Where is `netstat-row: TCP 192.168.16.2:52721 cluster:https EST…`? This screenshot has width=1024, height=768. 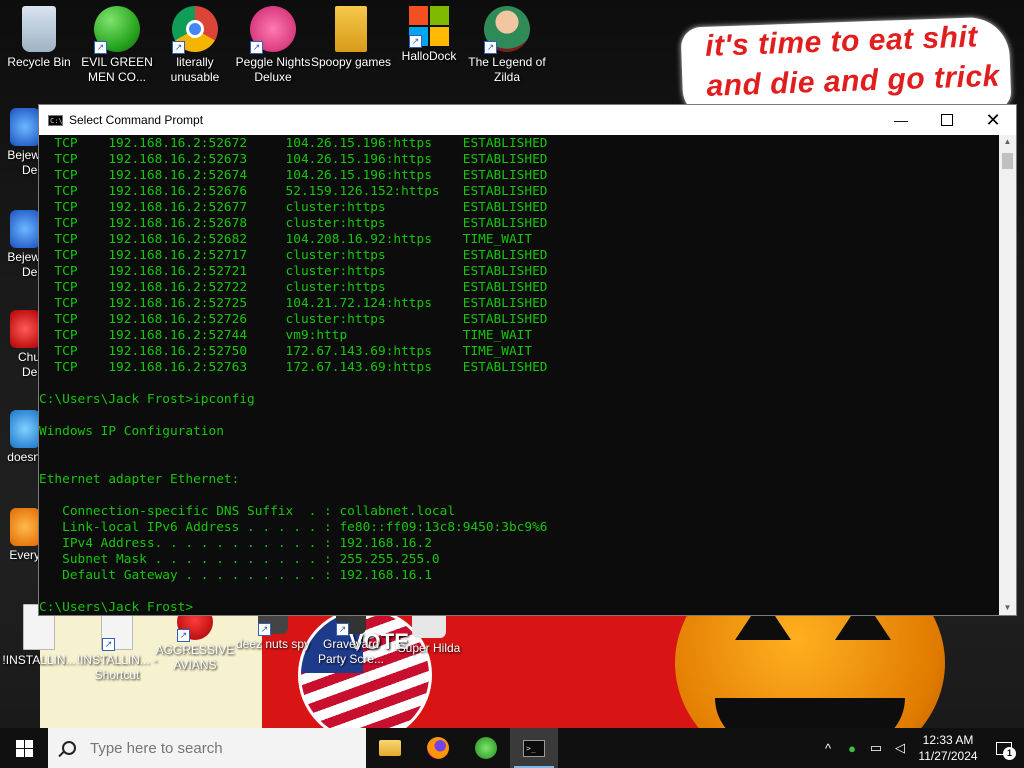 netstat-row: TCP 192.168.16.2:52721 cluster:https EST… is located at coordinates (293, 271).